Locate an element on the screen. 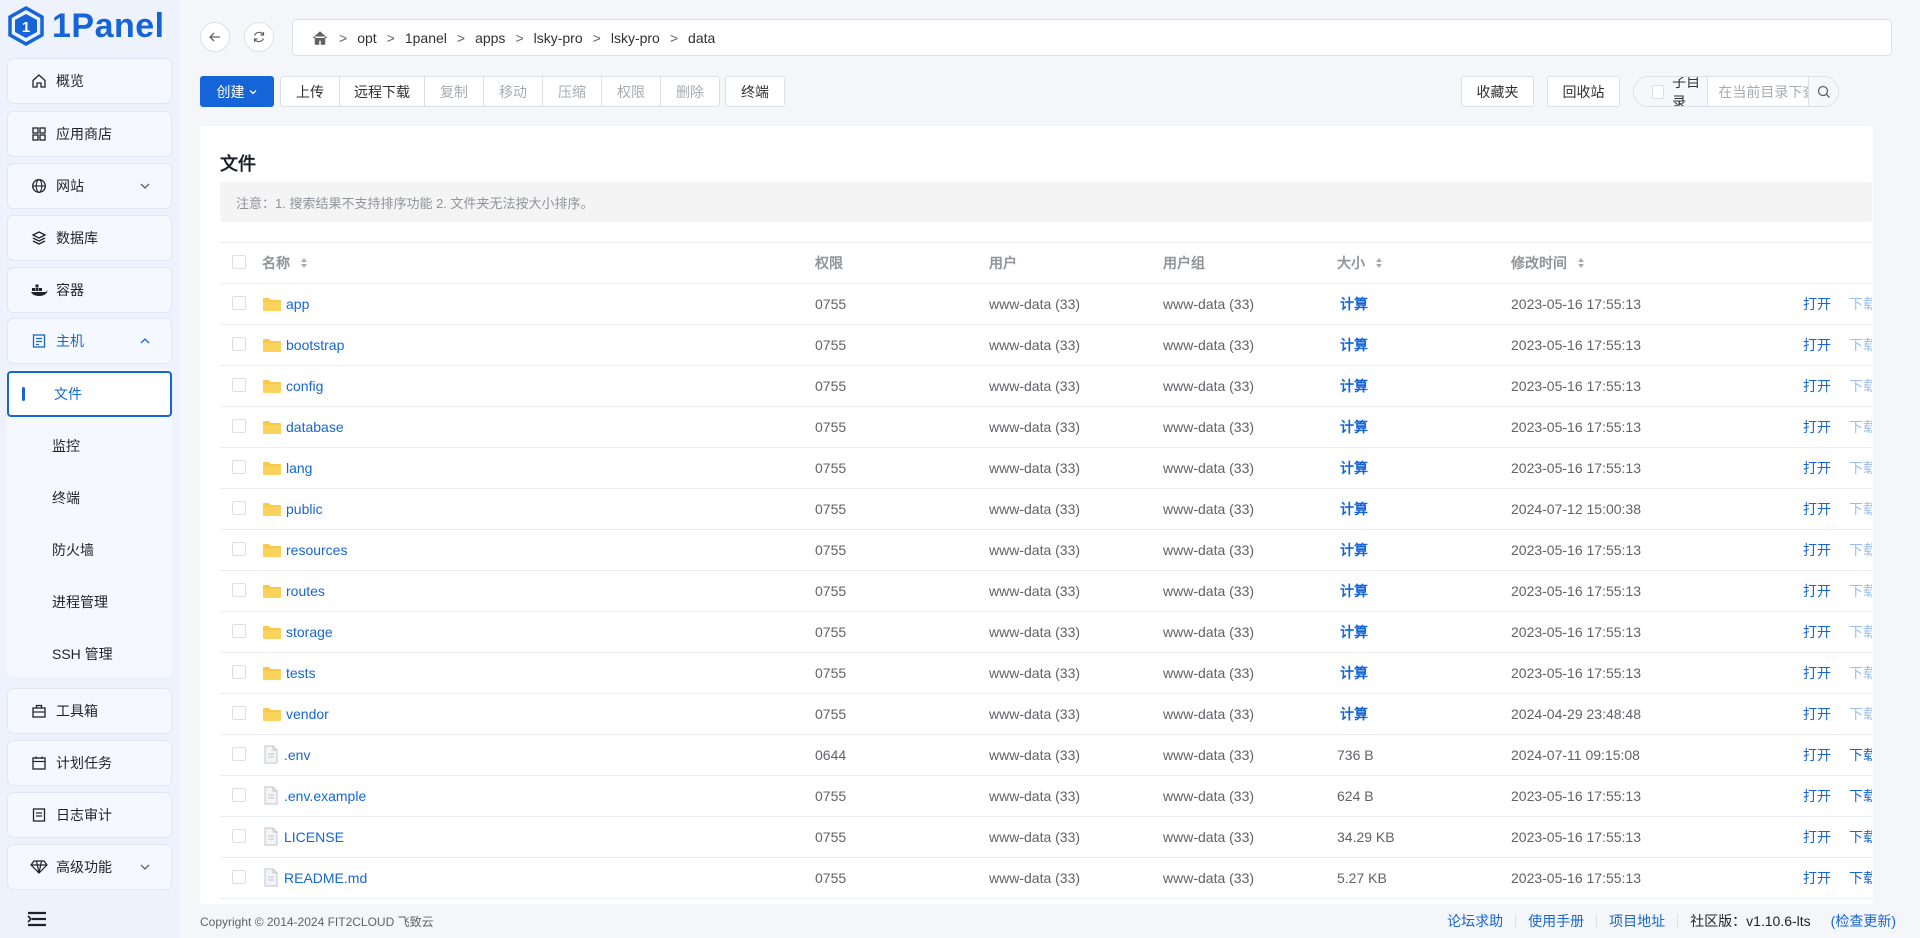 Image resolution: width=1920 pixels, height=938 pixels. file-name-link: lang is located at coordinates (534, 468).